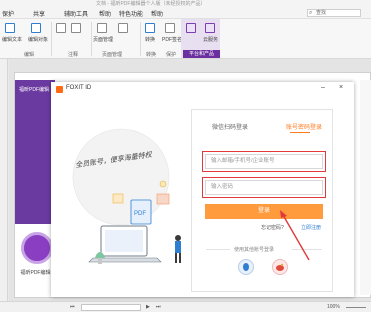 This screenshot has width=371, height=312. Describe the element at coordinates (29, 55) in the screenshot. I see `group-edit: 编辑` at that location.